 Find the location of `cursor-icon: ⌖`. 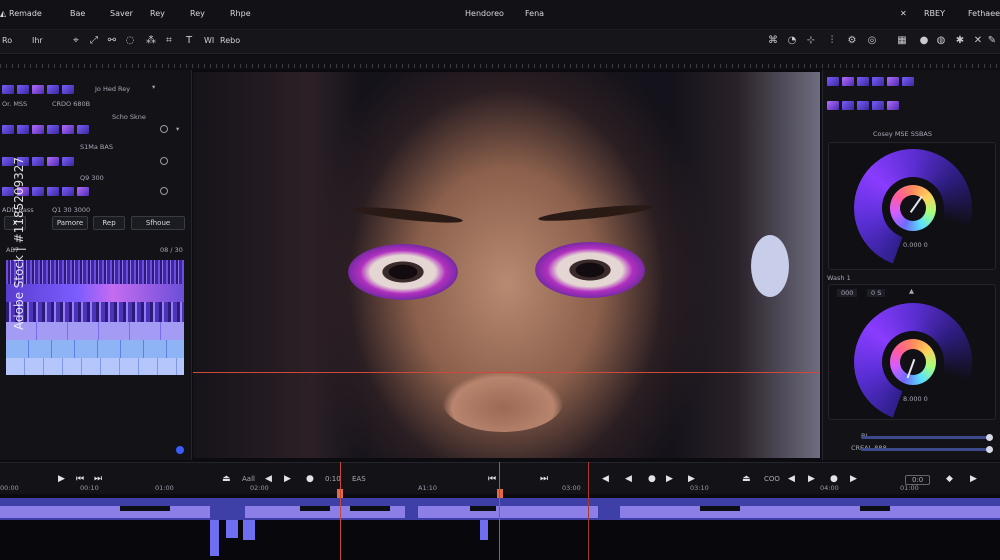

cursor-icon: ⌖ is located at coordinates (76, 41).